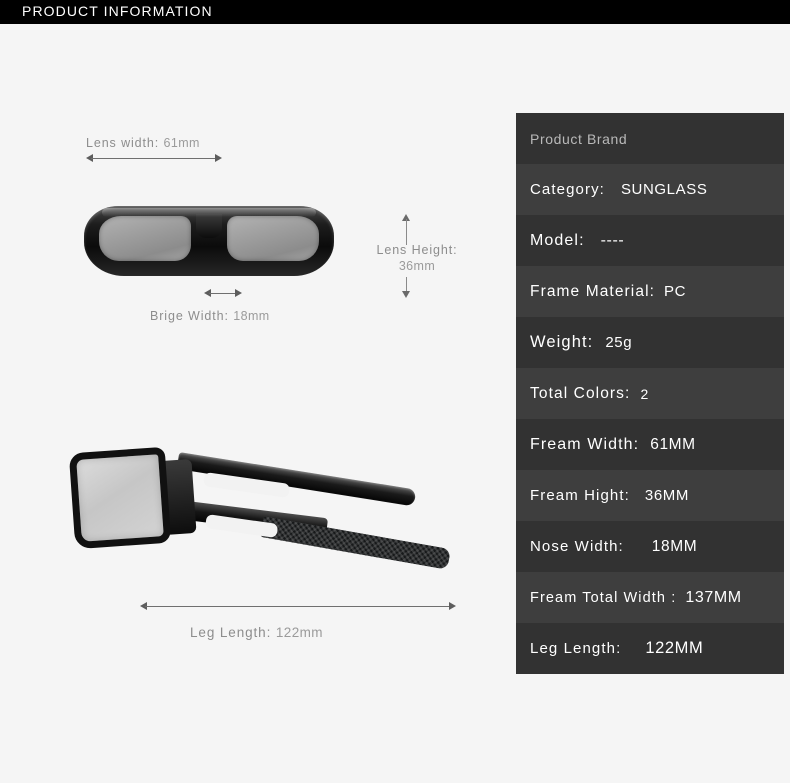 The height and width of the screenshot is (783, 790). Describe the element at coordinates (209, 241) in the screenshot. I see `sunglasses-front-view-image` at that location.